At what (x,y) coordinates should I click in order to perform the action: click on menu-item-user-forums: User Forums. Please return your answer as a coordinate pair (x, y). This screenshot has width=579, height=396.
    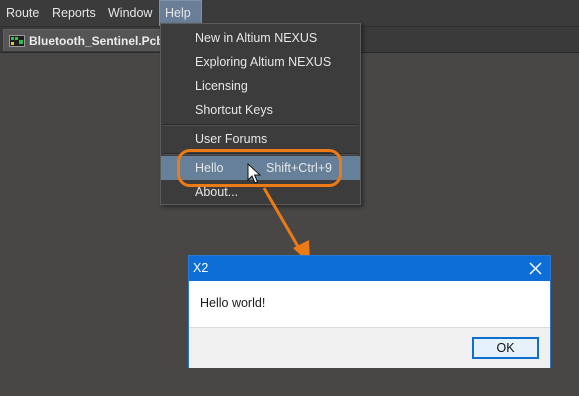
    Looking at the image, I should click on (260, 139).